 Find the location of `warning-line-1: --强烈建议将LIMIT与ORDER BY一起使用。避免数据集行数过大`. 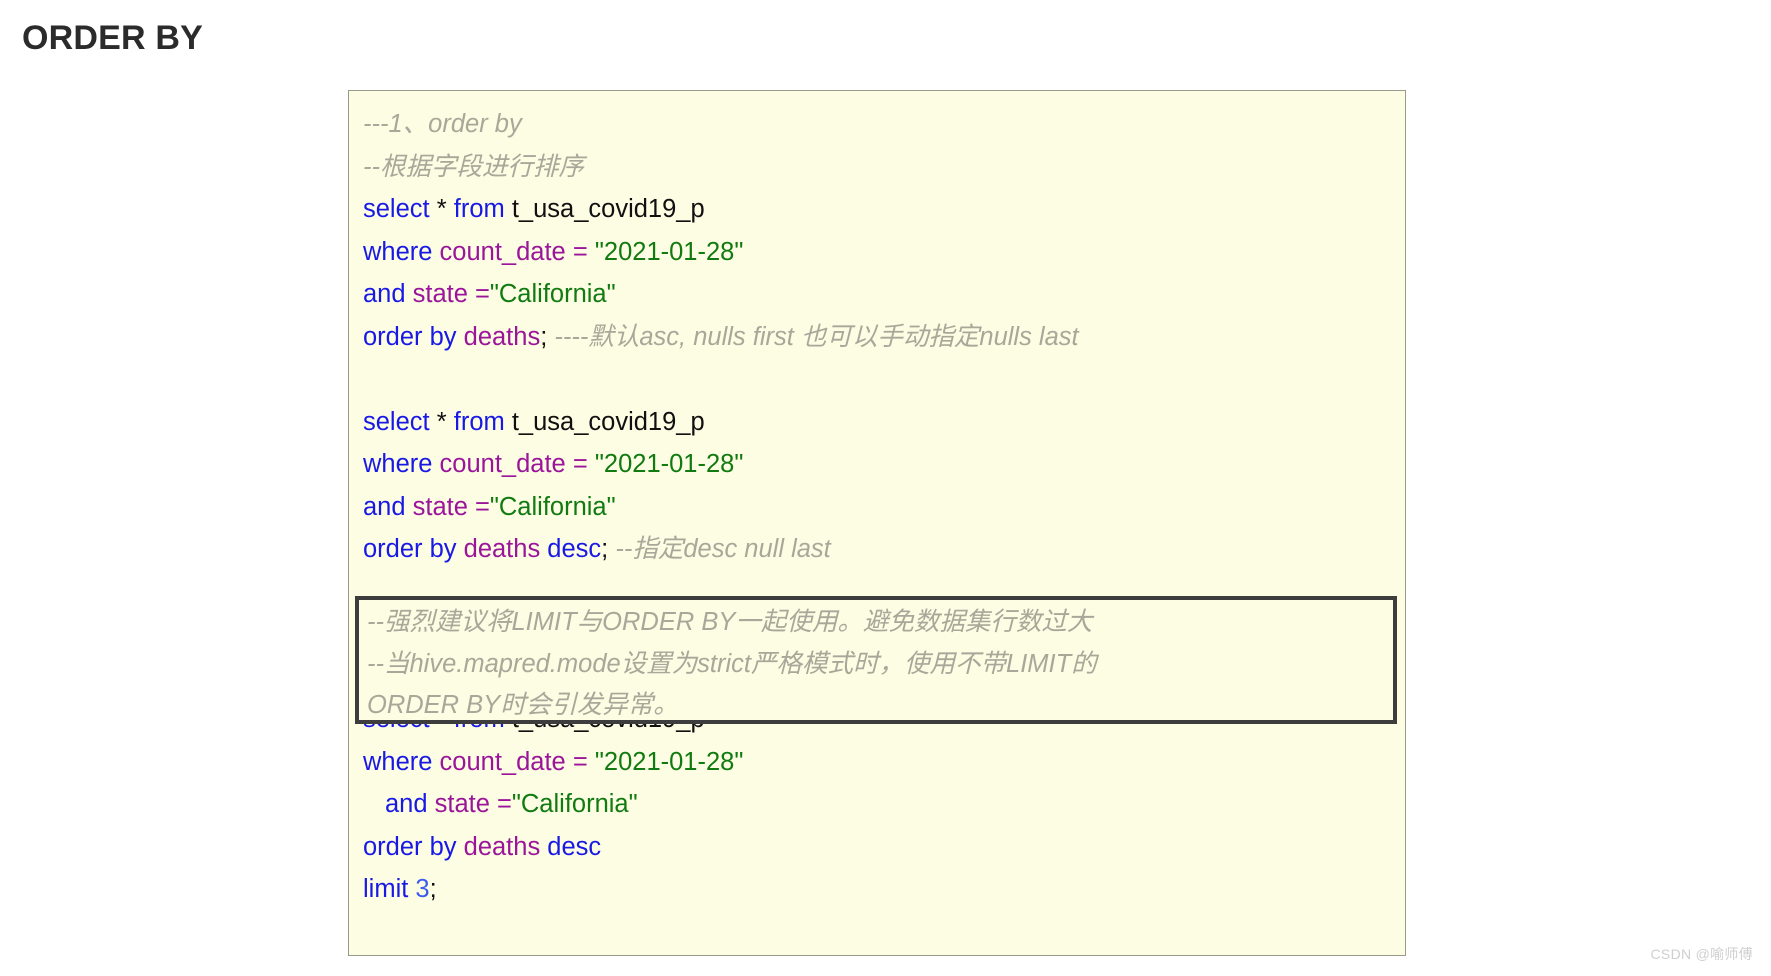

warning-line-1: --强烈建议将LIMIT与ORDER BY一起使用。避免数据集行数过大 is located at coordinates (880, 623).